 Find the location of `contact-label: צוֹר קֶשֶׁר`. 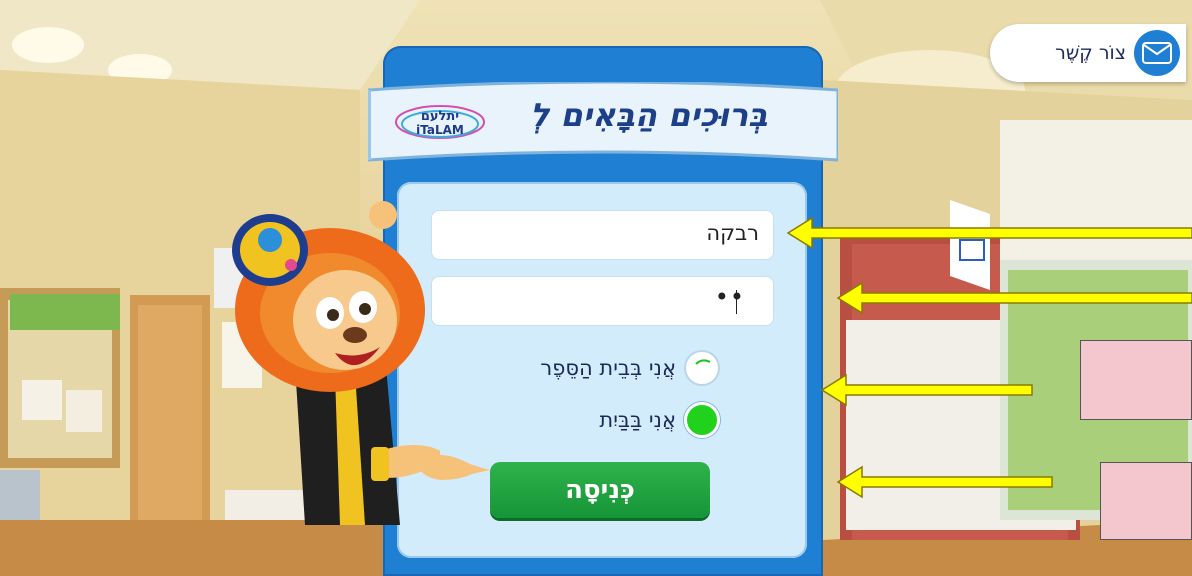

contact-label: צוֹר קֶשֶׁר is located at coordinates (1090, 53).